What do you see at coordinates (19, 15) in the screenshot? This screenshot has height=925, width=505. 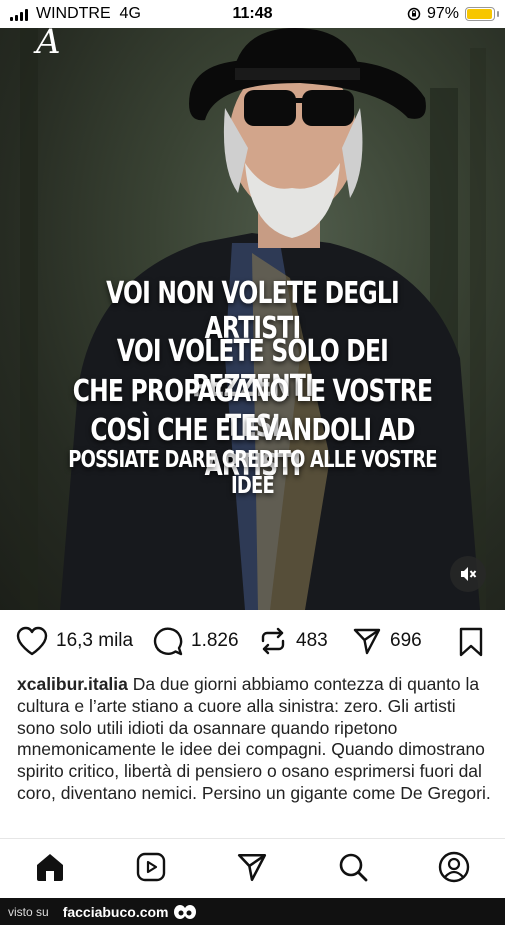 I see `signal-icon` at bounding box center [19, 15].